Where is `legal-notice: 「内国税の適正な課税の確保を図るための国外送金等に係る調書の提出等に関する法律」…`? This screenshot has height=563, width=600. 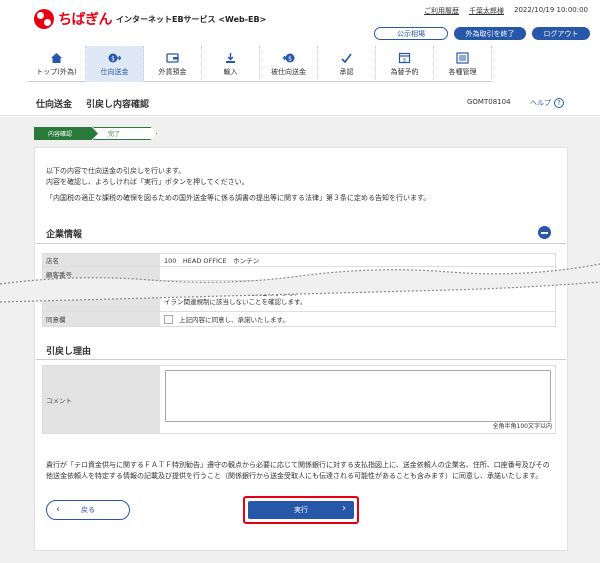
legal-notice: 「内国税の適正な課税の確保を図るための国外送金等に係る調書の提出等に関する法律」… is located at coordinates (238, 198).